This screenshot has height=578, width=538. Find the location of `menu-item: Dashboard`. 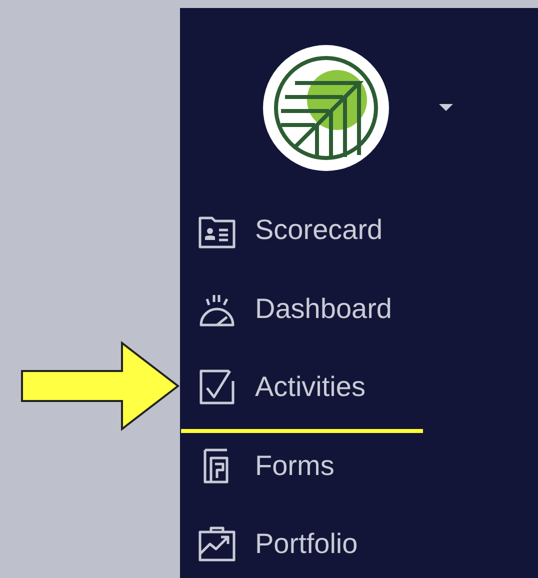

menu-item: Dashboard is located at coordinates (323, 309).